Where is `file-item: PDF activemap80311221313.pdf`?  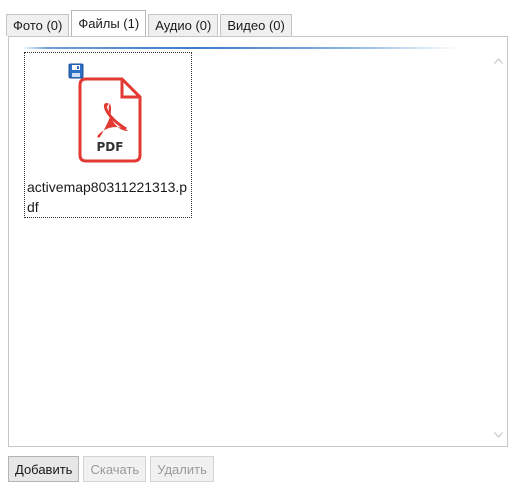
file-item: PDF activemap80311221313.pdf is located at coordinates (108, 135).